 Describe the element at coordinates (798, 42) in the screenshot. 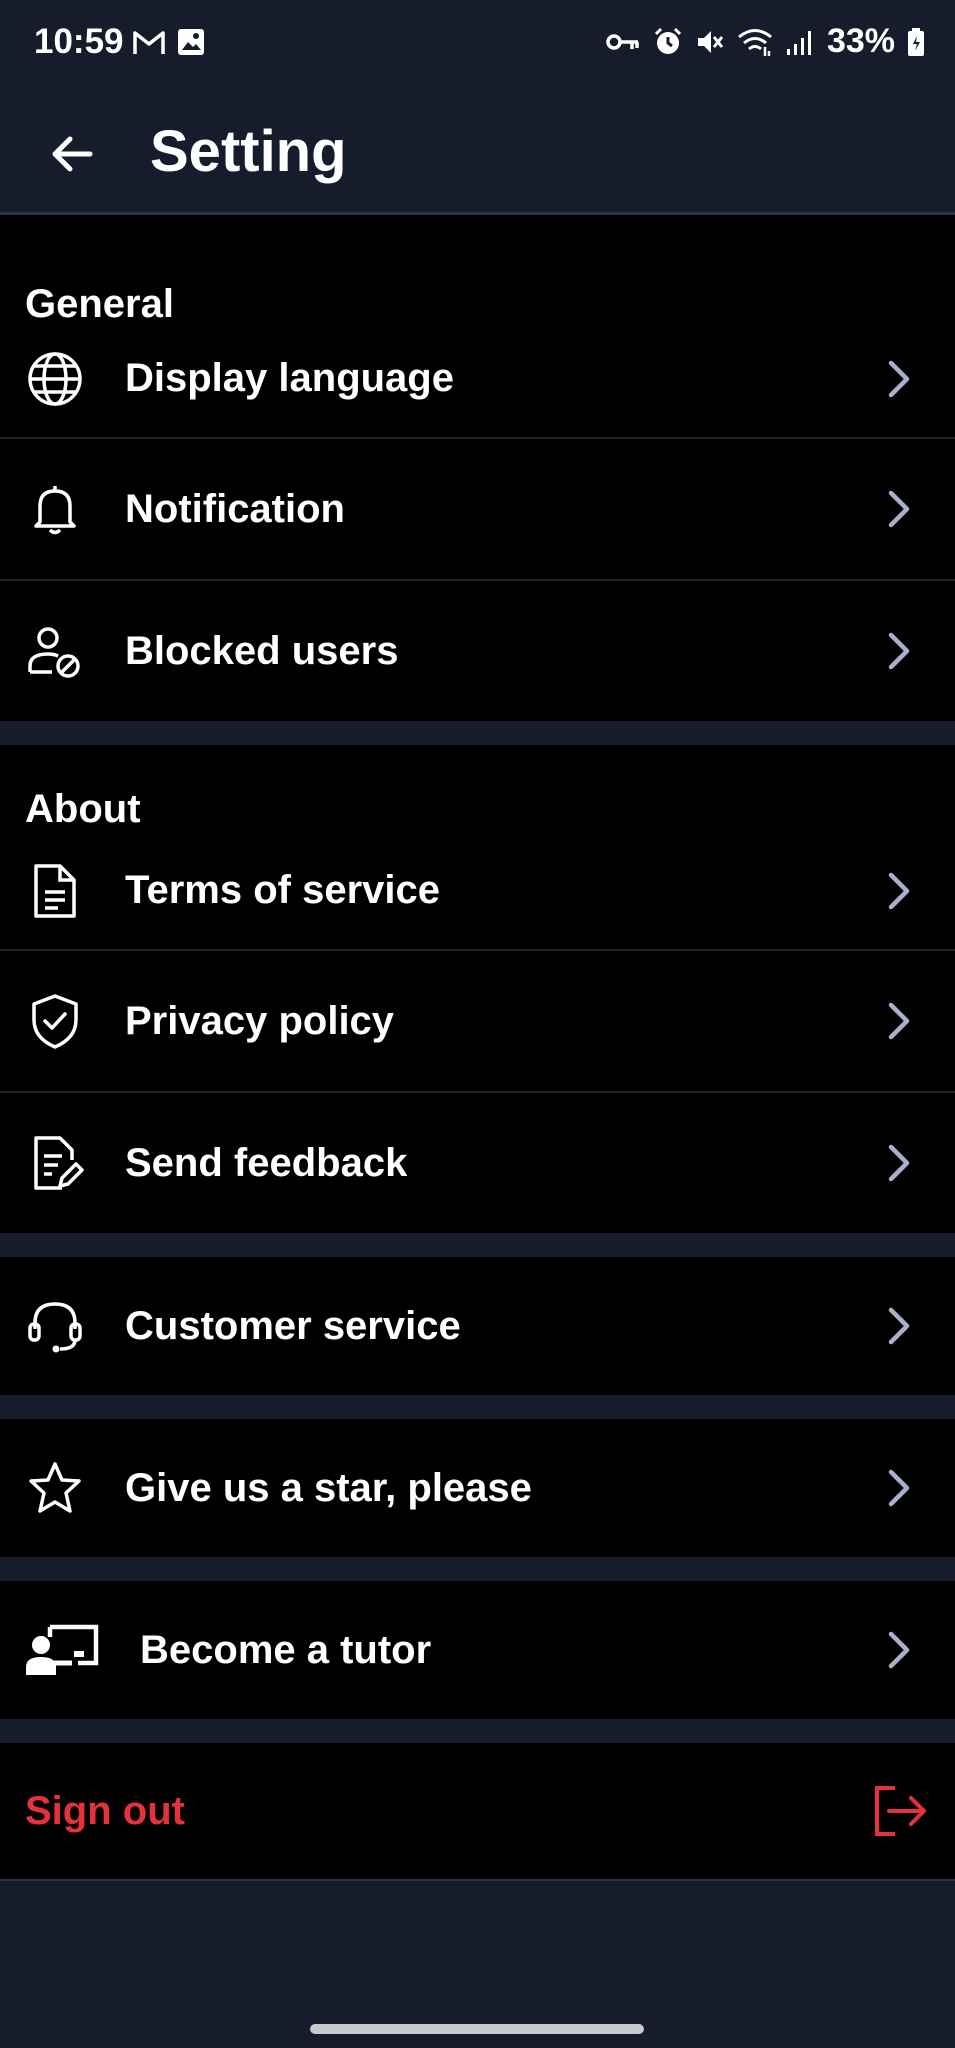

I see `signal-icon` at that location.